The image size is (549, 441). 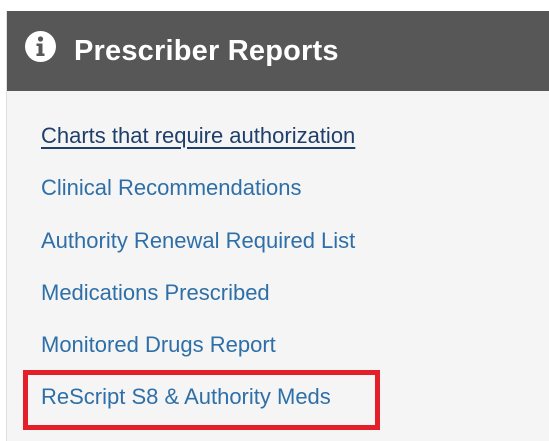 I want to click on report-link-medications-prescribed: Medications Prescribed, so click(x=155, y=293).